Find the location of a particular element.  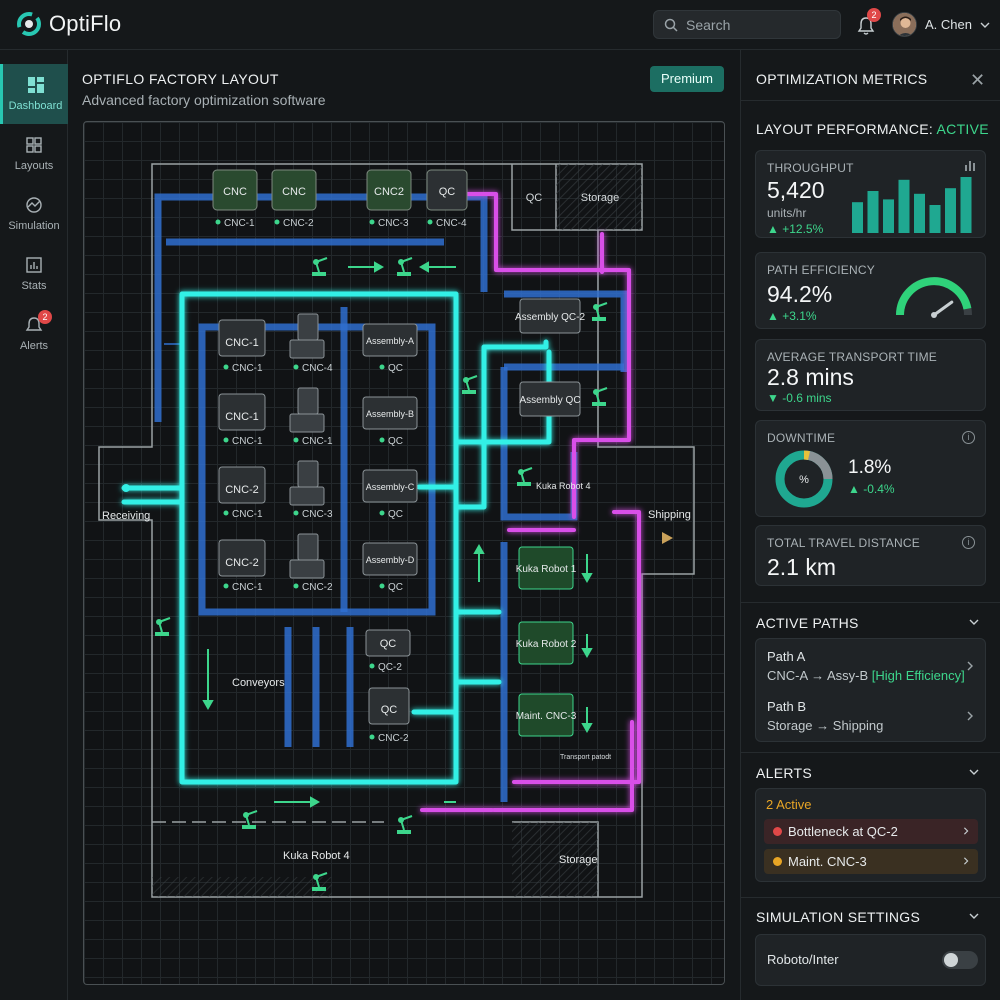

alerts-card: 2 Active Bottleneck at QC-2 Maint. CNC-3 is located at coordinates (870, 835).